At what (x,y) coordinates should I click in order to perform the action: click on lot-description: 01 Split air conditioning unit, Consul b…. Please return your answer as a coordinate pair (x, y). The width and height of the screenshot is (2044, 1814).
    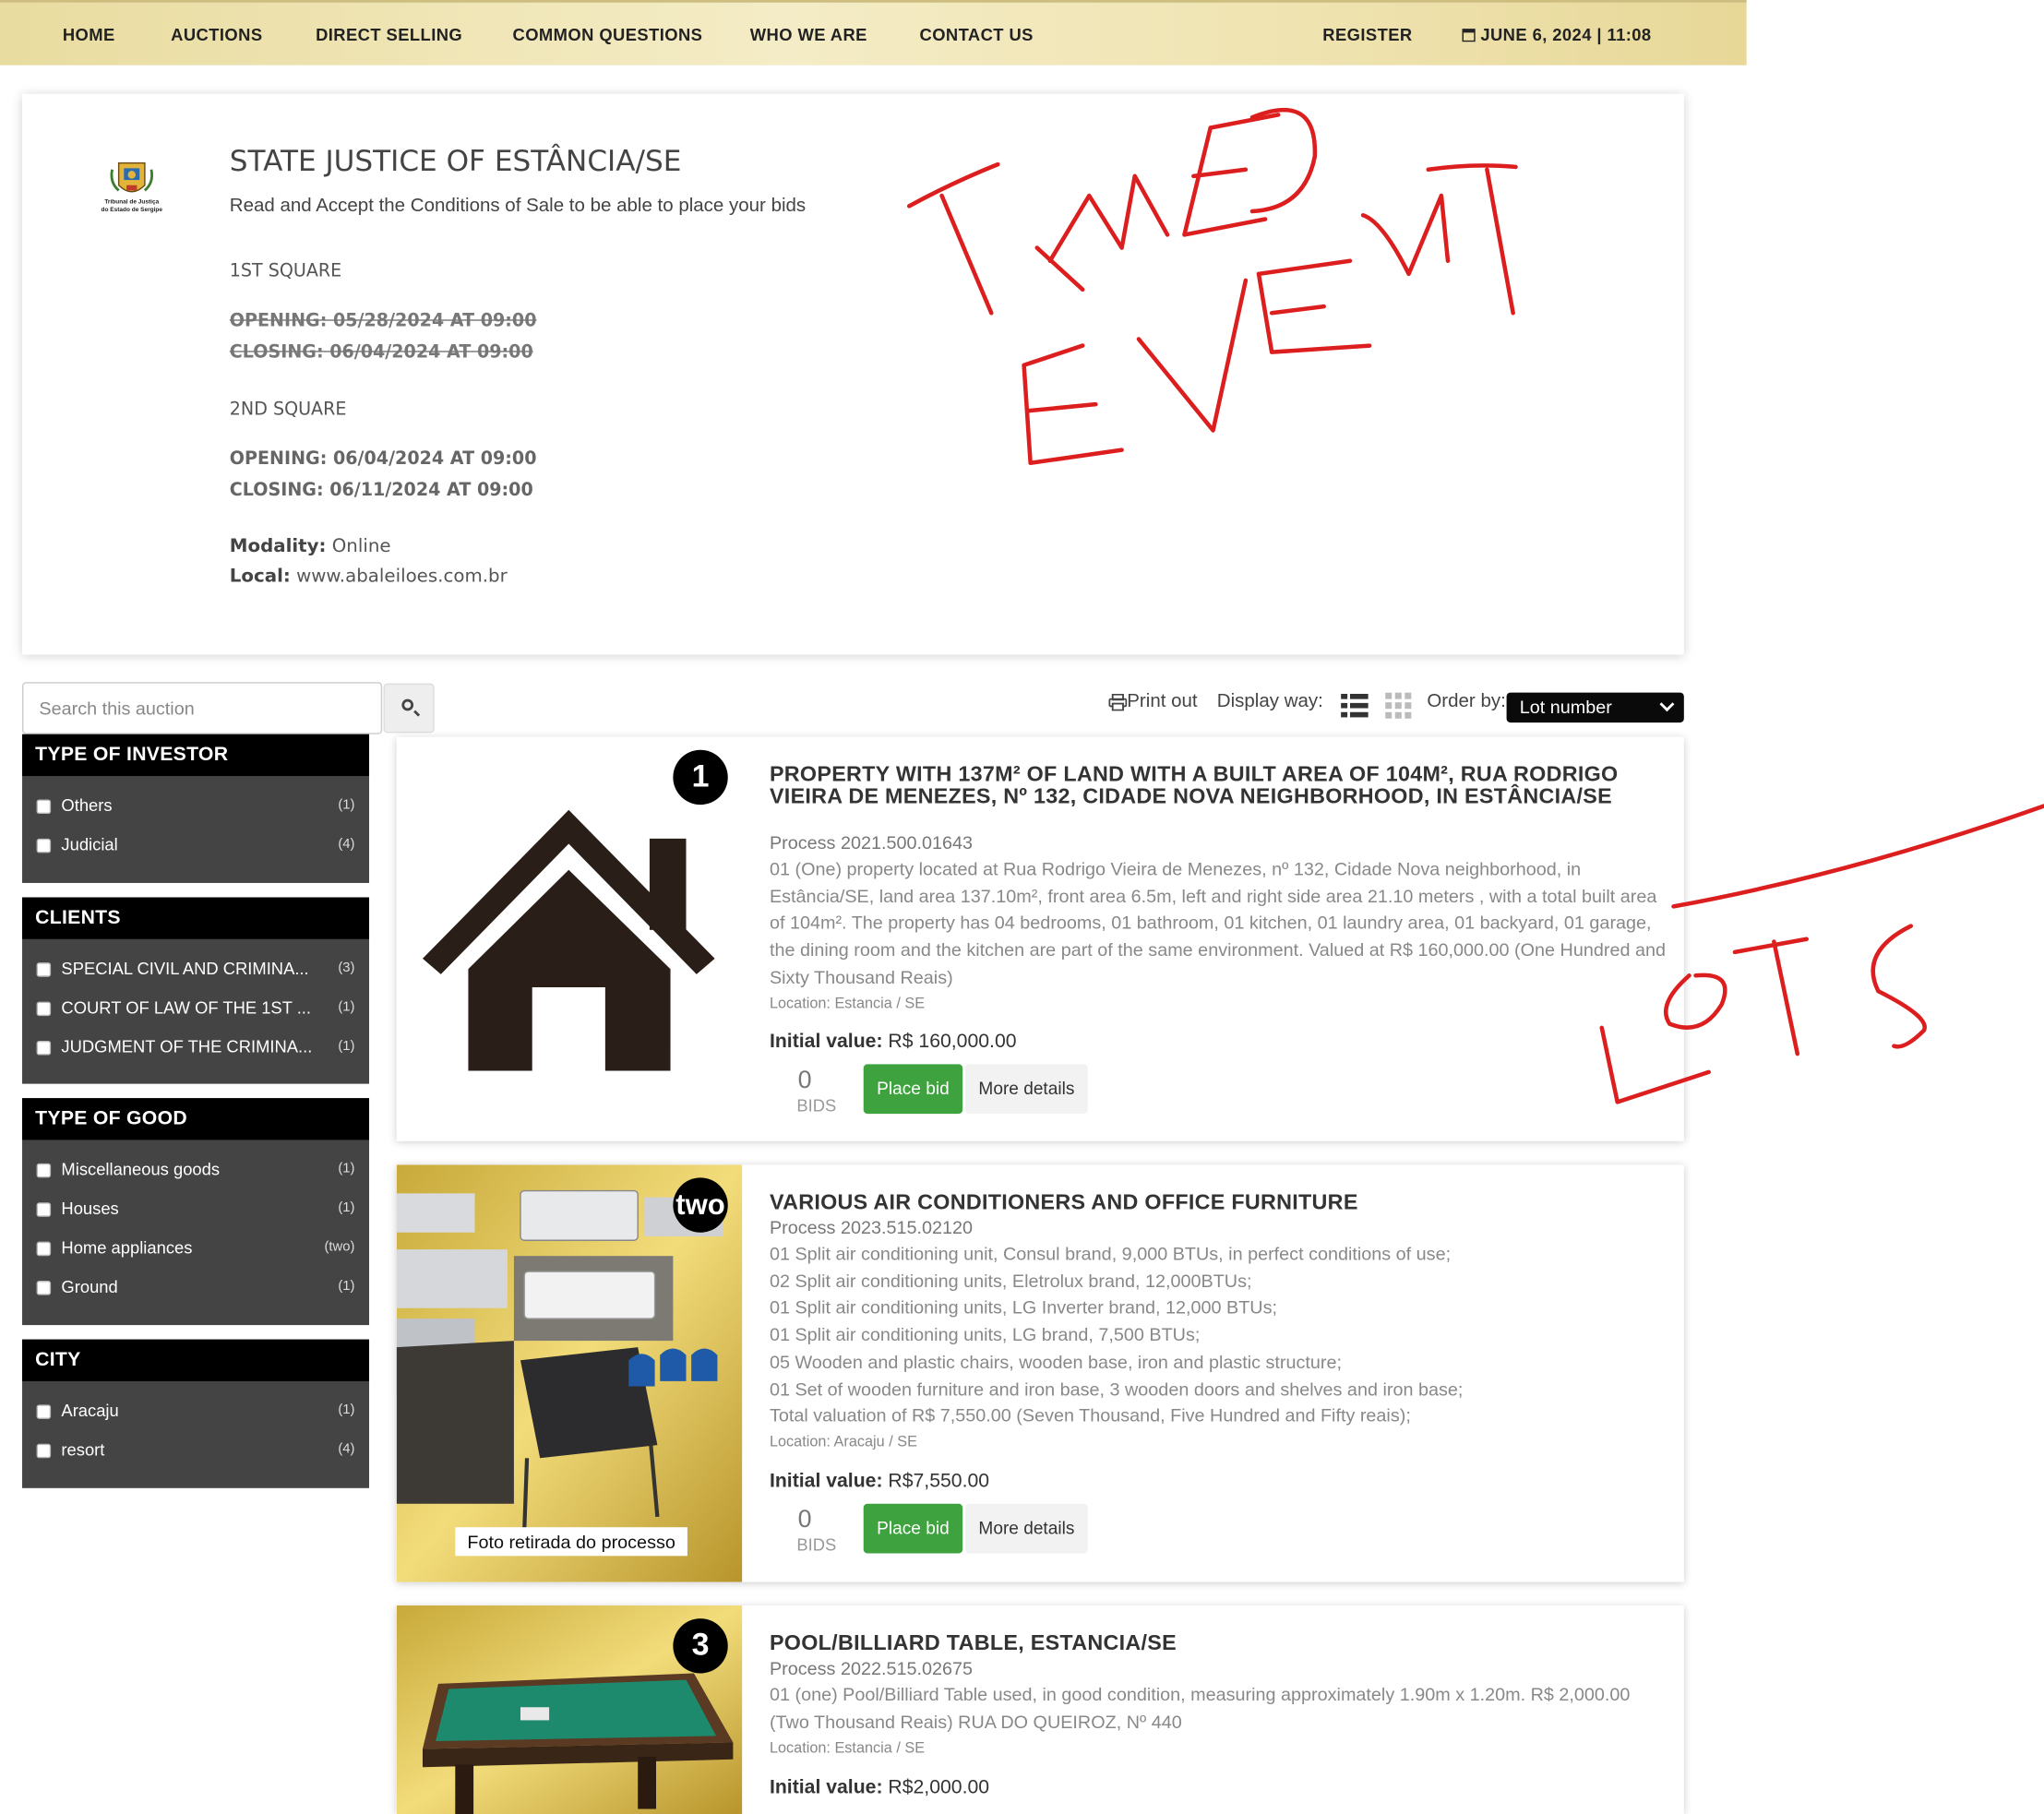
    Looking at the image, I should click on (1116, 1334).